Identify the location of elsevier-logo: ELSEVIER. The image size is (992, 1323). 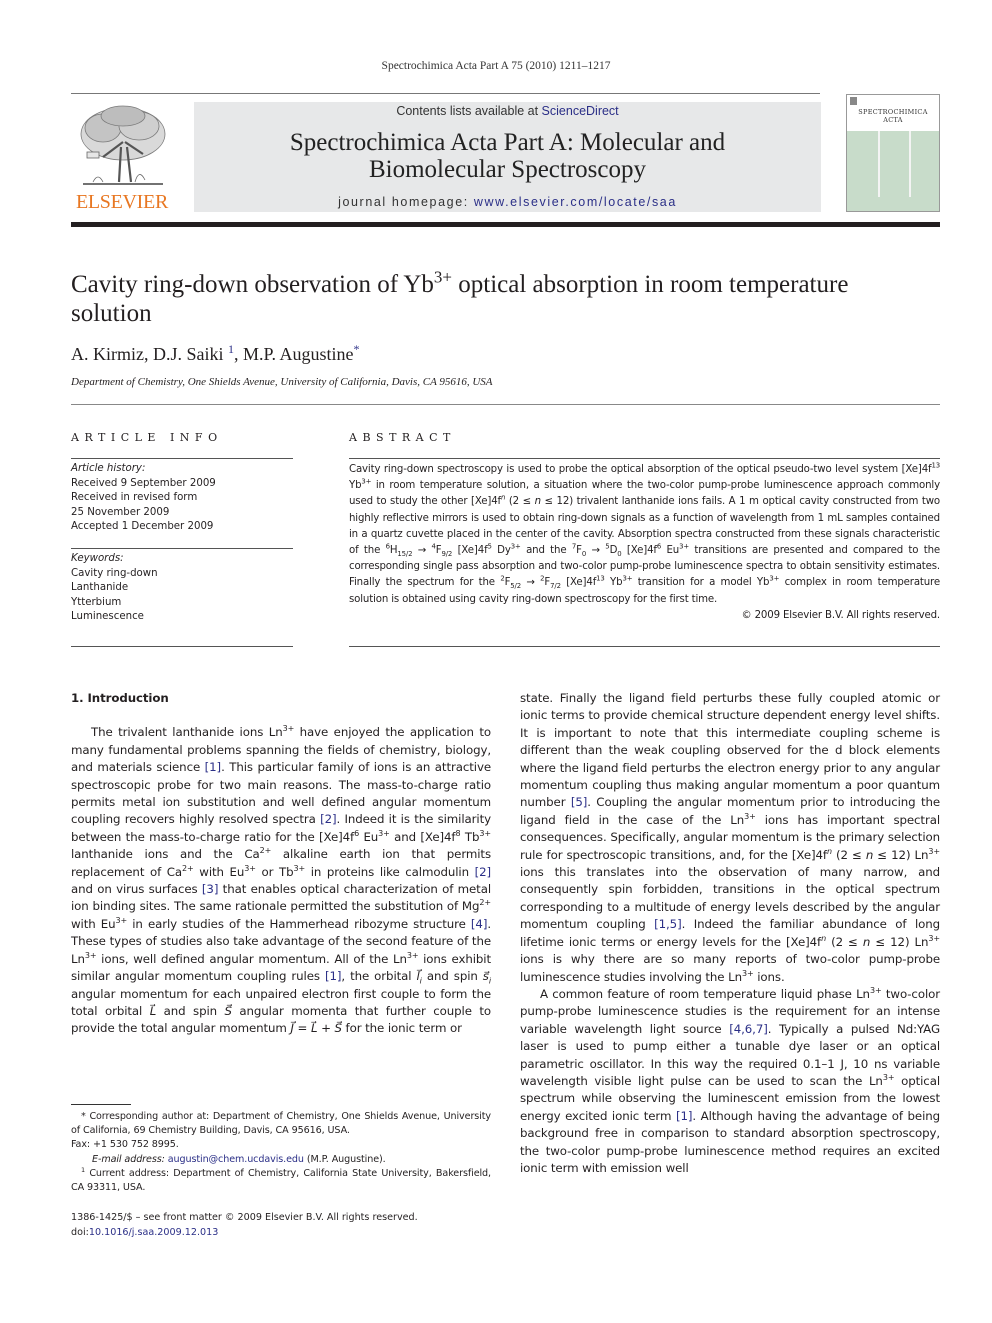
(122, 156).